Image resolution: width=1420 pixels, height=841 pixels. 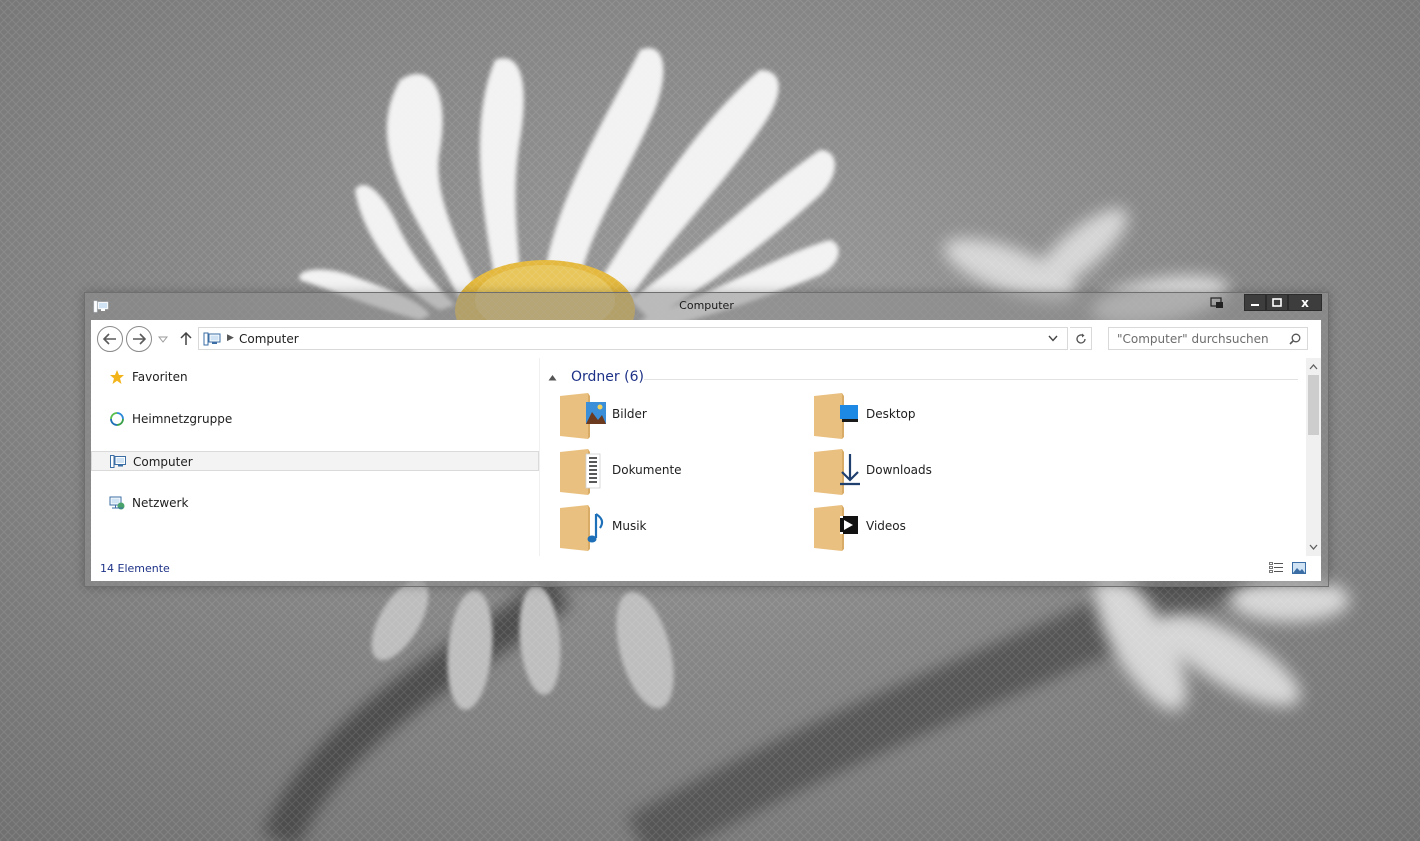 I want to click on folder-downloads: Downloads, so click(x=932, y=473).